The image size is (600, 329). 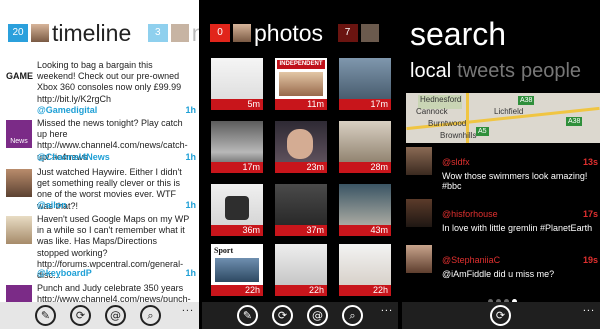 I want to click on result-text: In love with little gremlin #PlanetEarth, so click(x=517, y=228).